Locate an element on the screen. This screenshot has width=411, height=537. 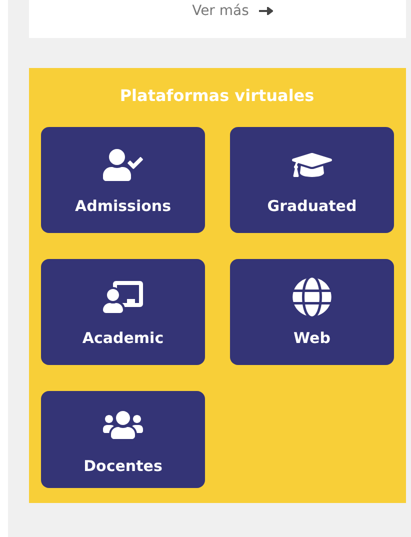
see-more-link: Ver más is located at coordinates (232, 11).